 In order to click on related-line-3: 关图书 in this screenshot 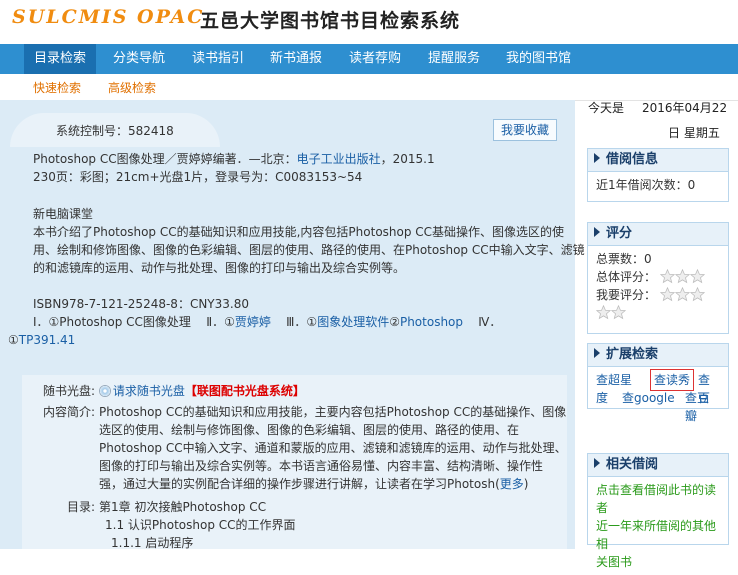, I will do `click(658, 562)`.